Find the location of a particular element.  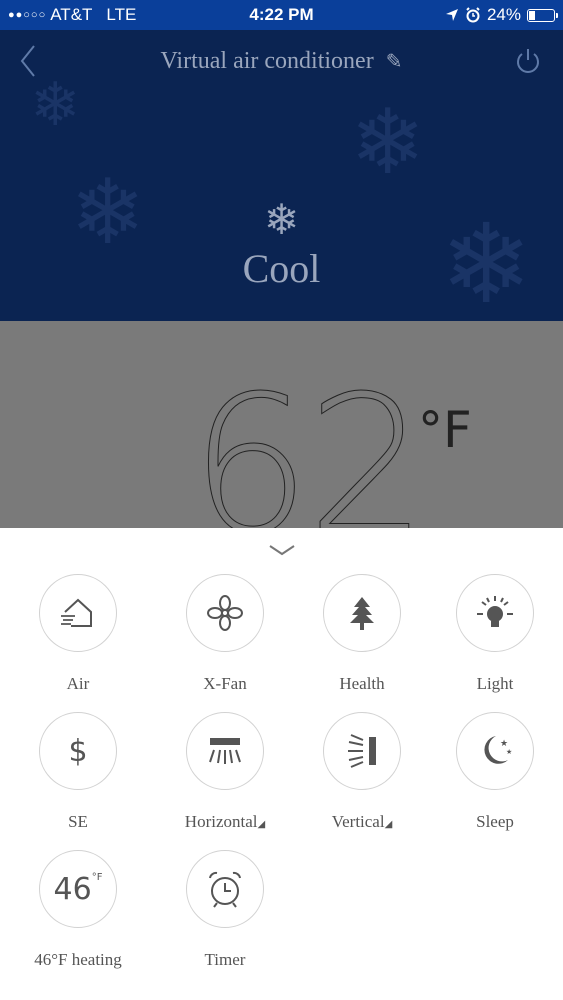

power-icon is located at coordinates (528, 61).